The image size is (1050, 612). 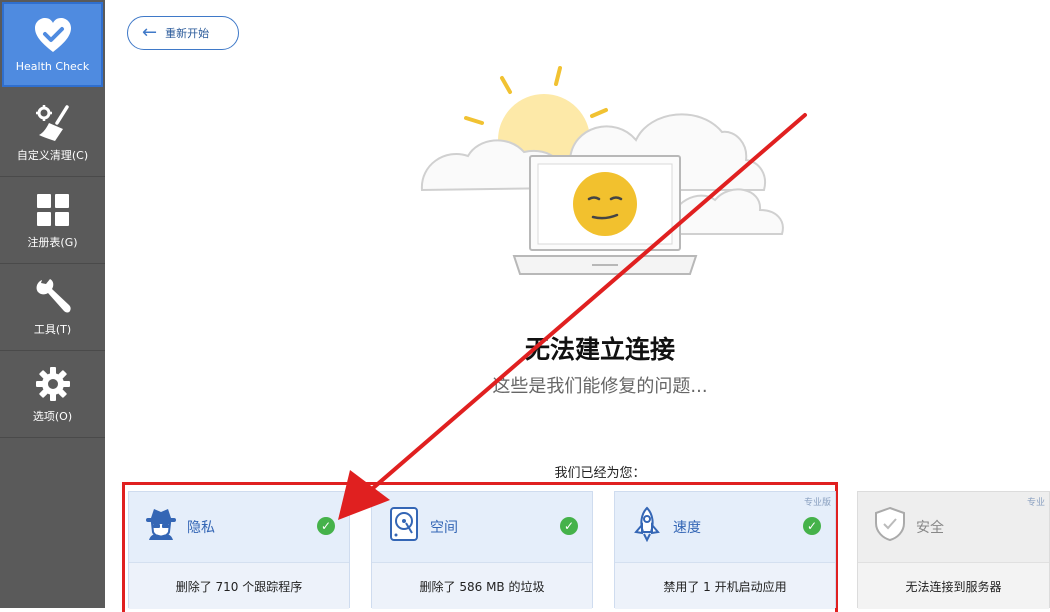 What do you see at coordinates (53, 297) in the screenshot?
I see `wrench-icon` at bounding box center [53, 297].